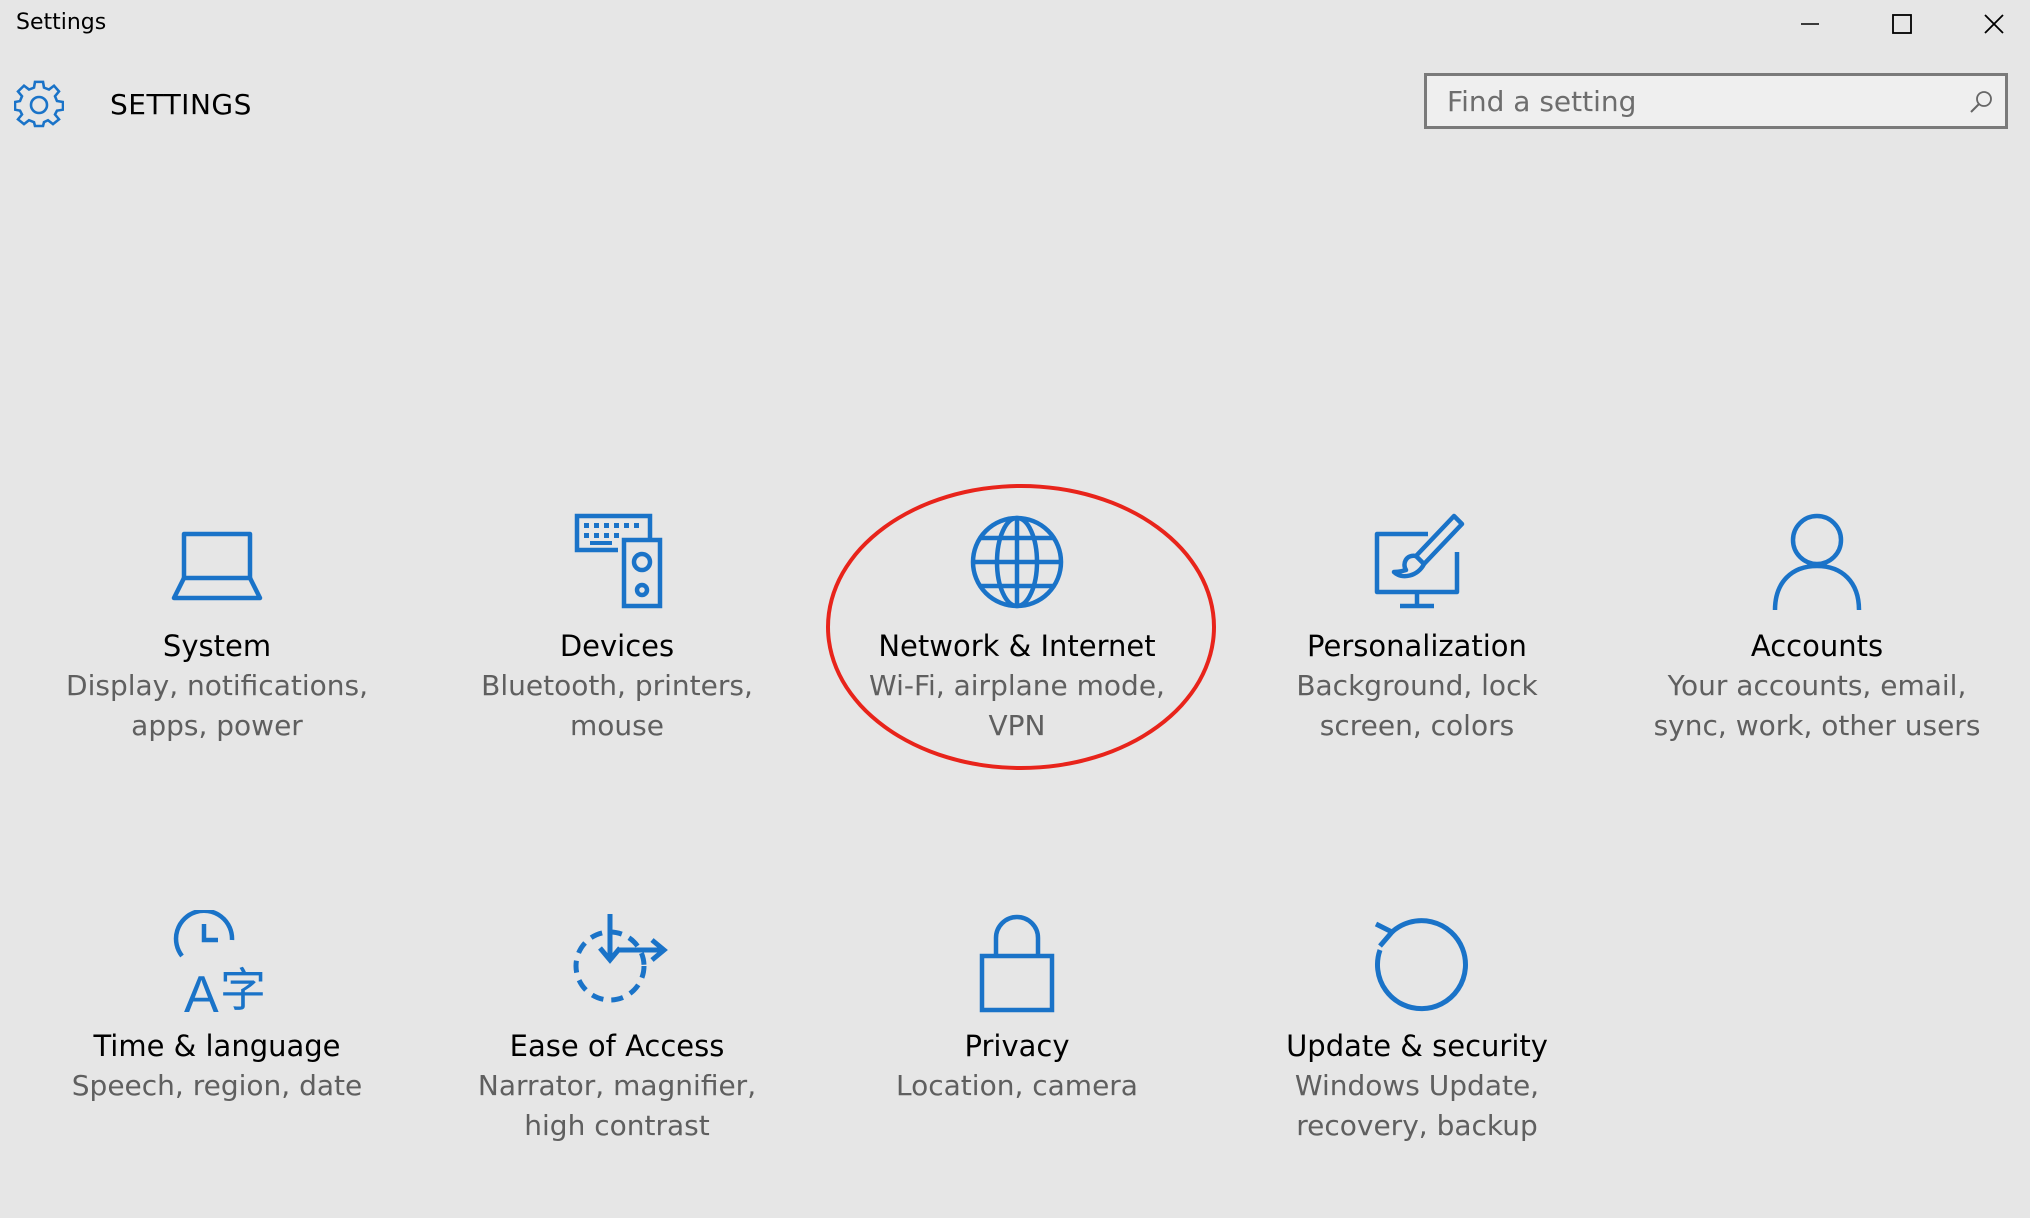 This screenshot has height=1218, width=2030. What do you see at coordinates (1421, 965) in the screenshot?
I see `refresh-icon` at bounding box center [1421, 965].